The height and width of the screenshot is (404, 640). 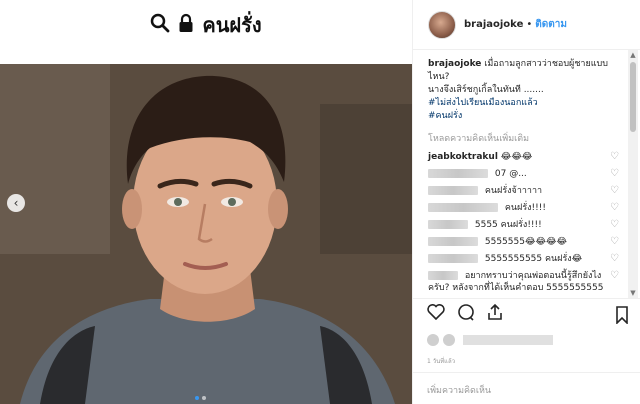 What do you see at coordinates (186, 25) in the screenshot?
I see `lock-icon` at bounding box center [186, 25].